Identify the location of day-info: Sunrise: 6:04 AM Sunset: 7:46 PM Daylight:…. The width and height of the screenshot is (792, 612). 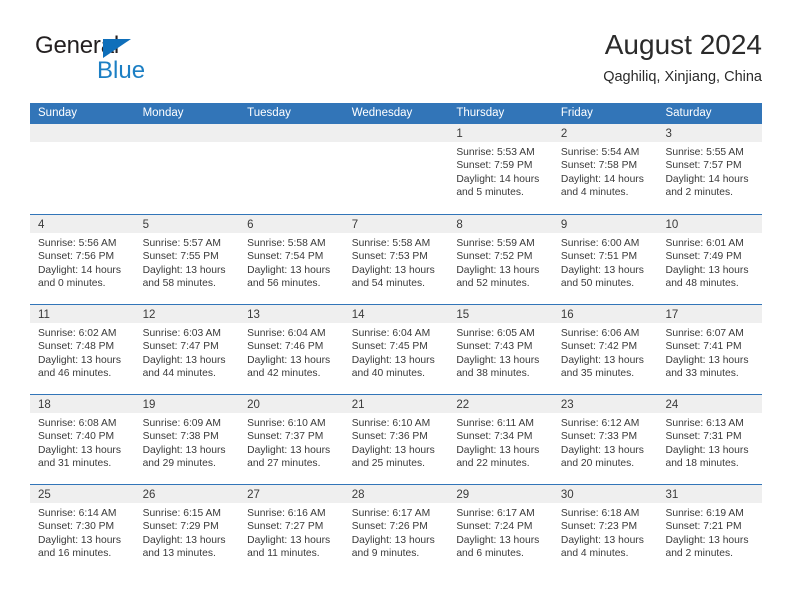
(291, 351).